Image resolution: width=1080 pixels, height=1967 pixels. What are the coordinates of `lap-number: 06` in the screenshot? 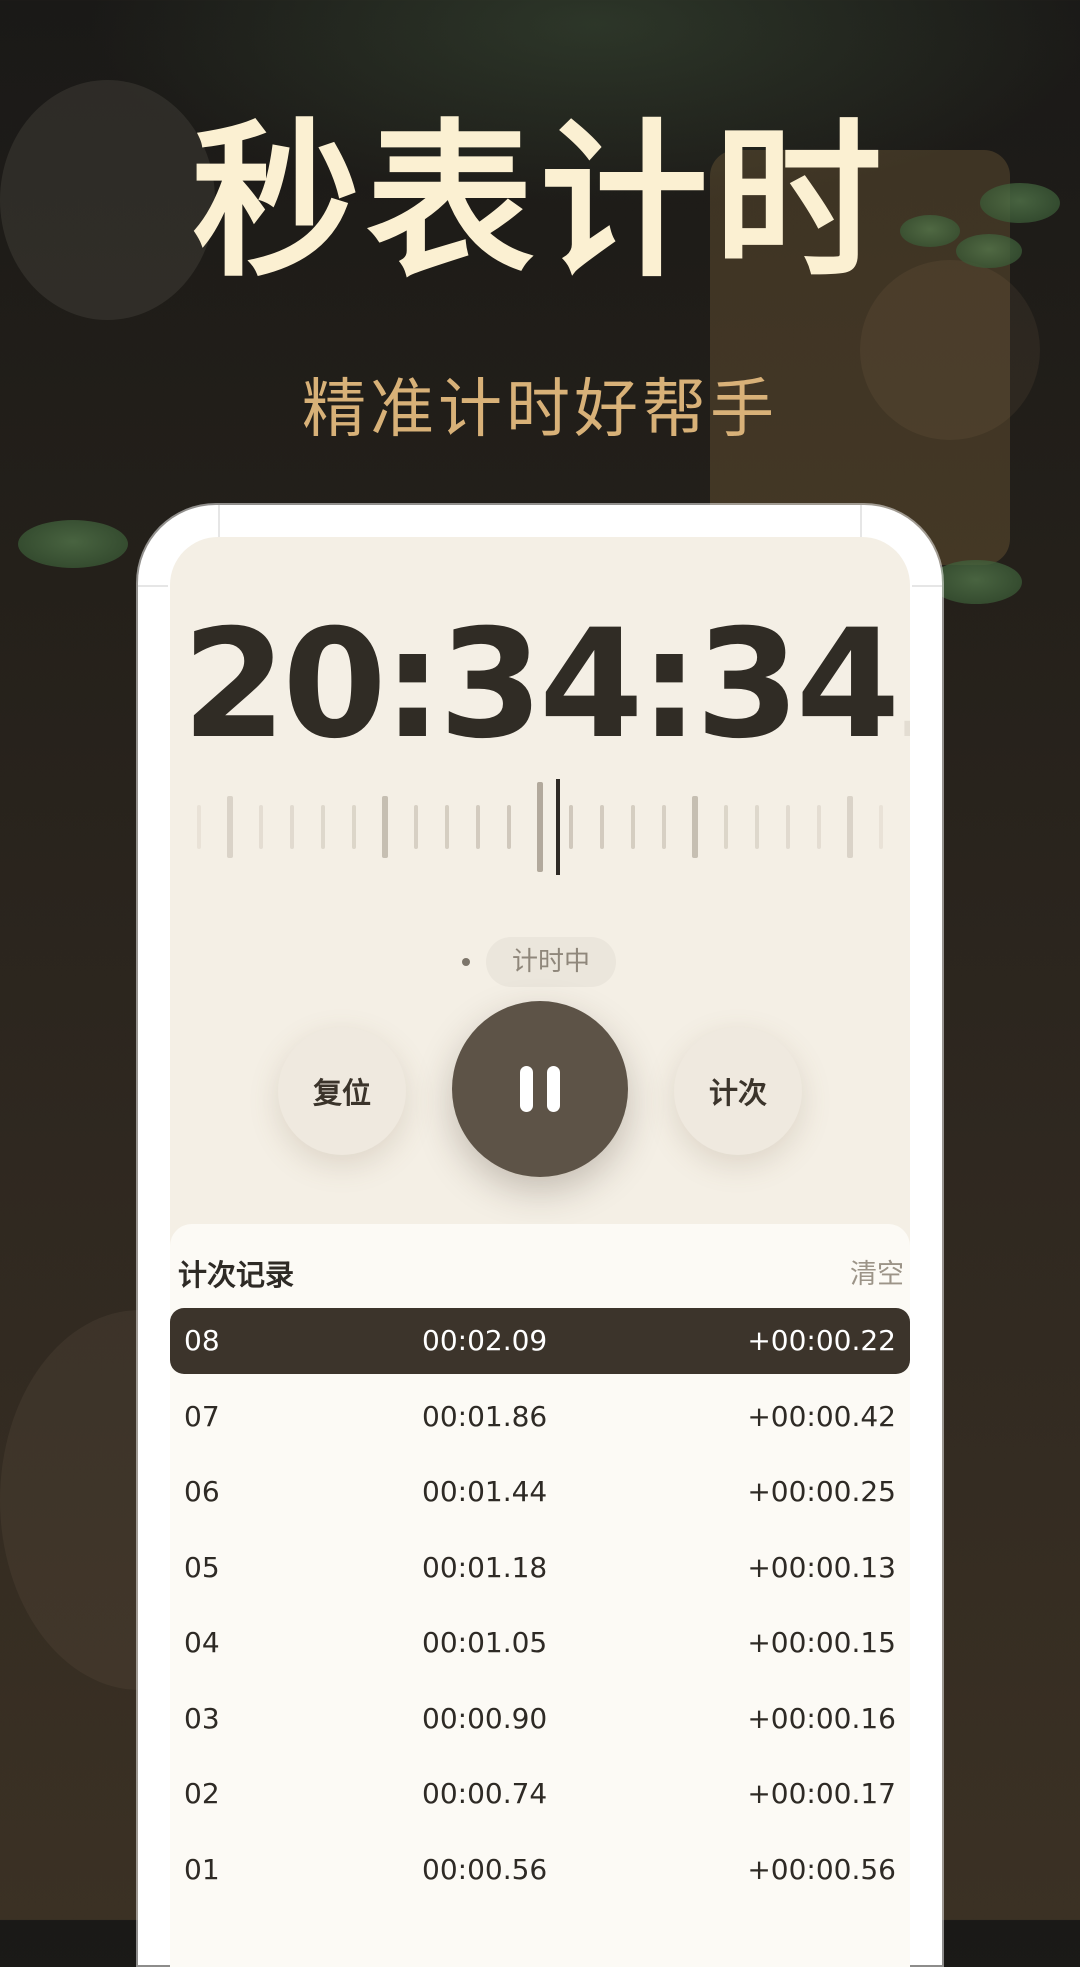 It's located at (202, 1491).